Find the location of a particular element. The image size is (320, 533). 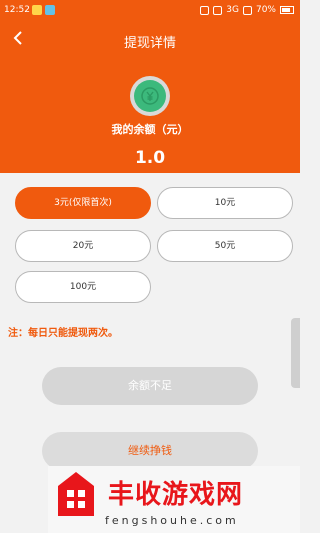

watermark-url: fengshouhe.com is located at coordinates (172, 520).